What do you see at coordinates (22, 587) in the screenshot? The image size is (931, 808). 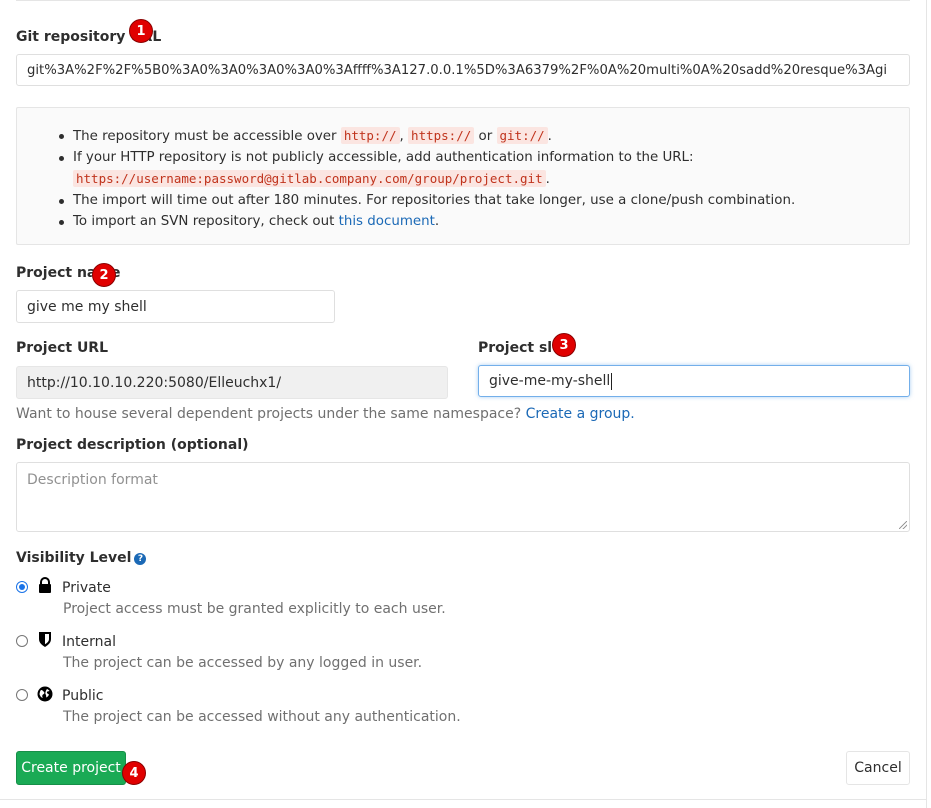 I see `visibility-private-radio` at bounding box center [22, 587].